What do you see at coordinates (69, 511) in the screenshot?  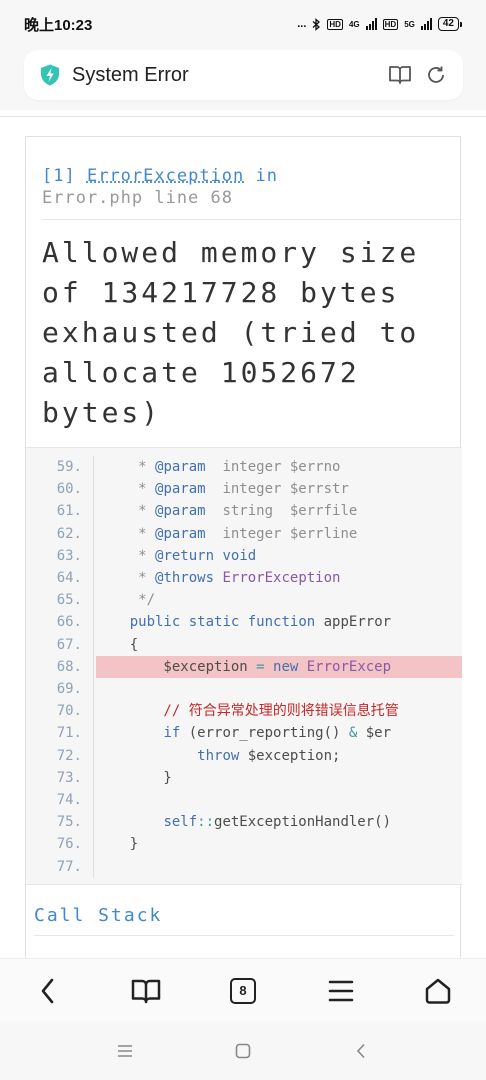 I see `line-number: 61.` at bounding box center [69, 511].